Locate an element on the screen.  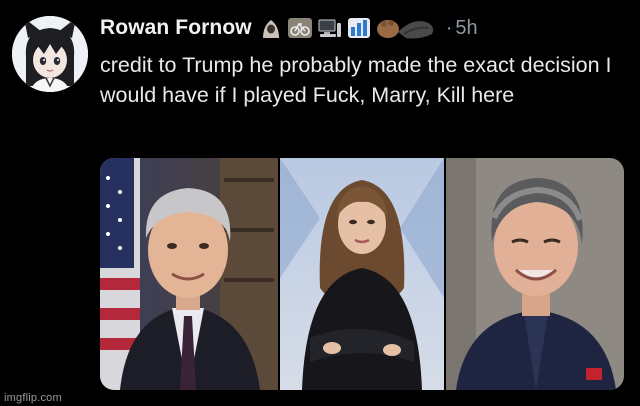
chart-emoji-icon is located at coordinates (358, 28).